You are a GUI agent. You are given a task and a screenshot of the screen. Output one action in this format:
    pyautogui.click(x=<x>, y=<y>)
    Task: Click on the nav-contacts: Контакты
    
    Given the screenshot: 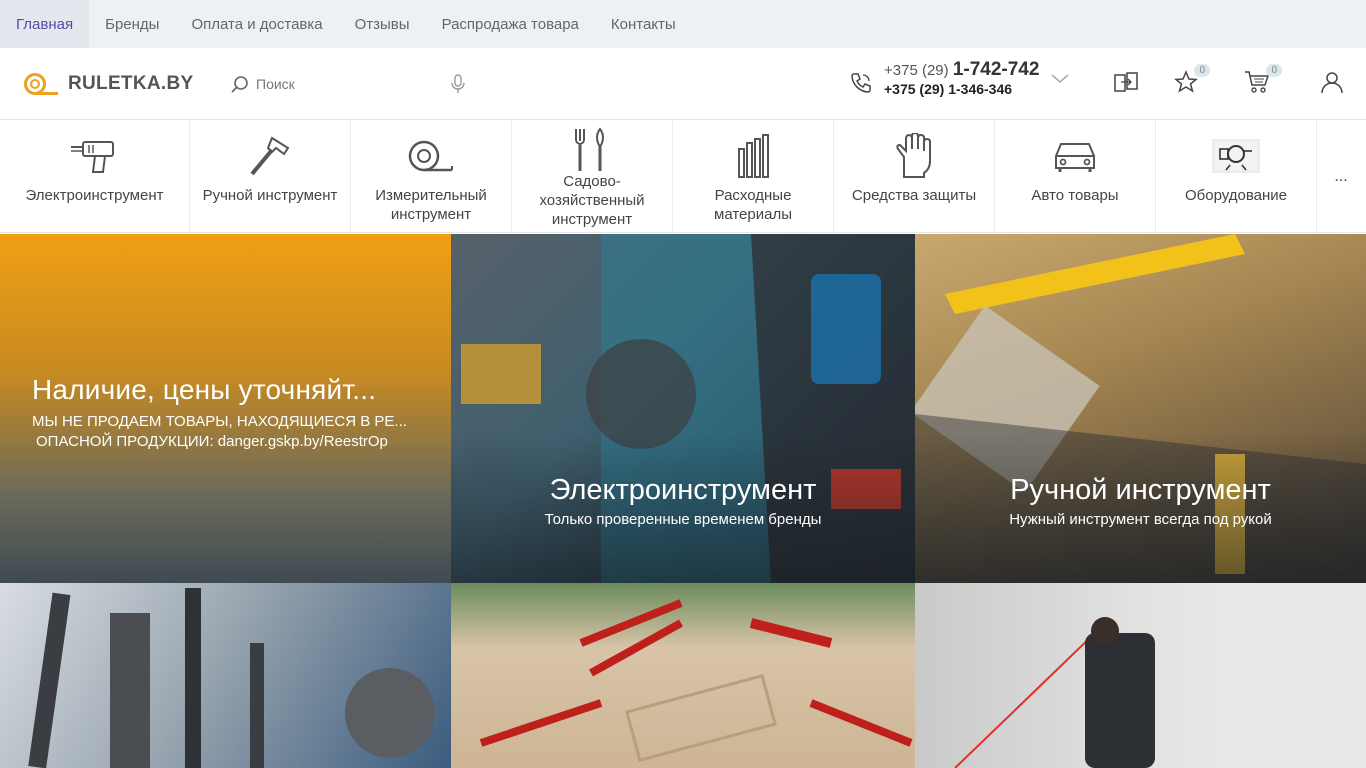 What is the action you would take?
    pyautogui.click(x=643, y=24)
    